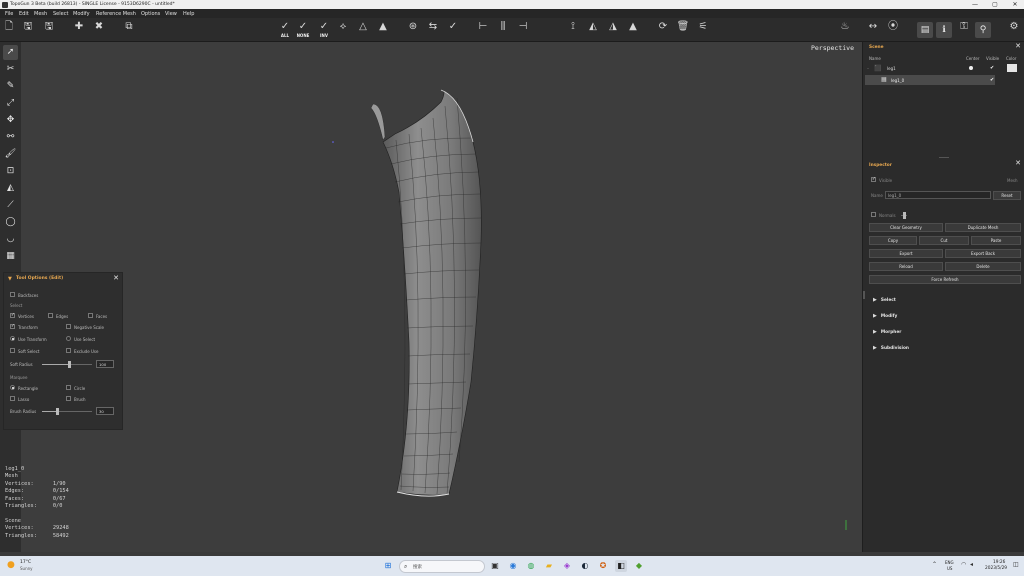 This screenshot has height=576, width=1024. What do you see at coordinates (68, 398) in the screenshot?
I see `brush-checkbox` at bounding box center [68, 398].